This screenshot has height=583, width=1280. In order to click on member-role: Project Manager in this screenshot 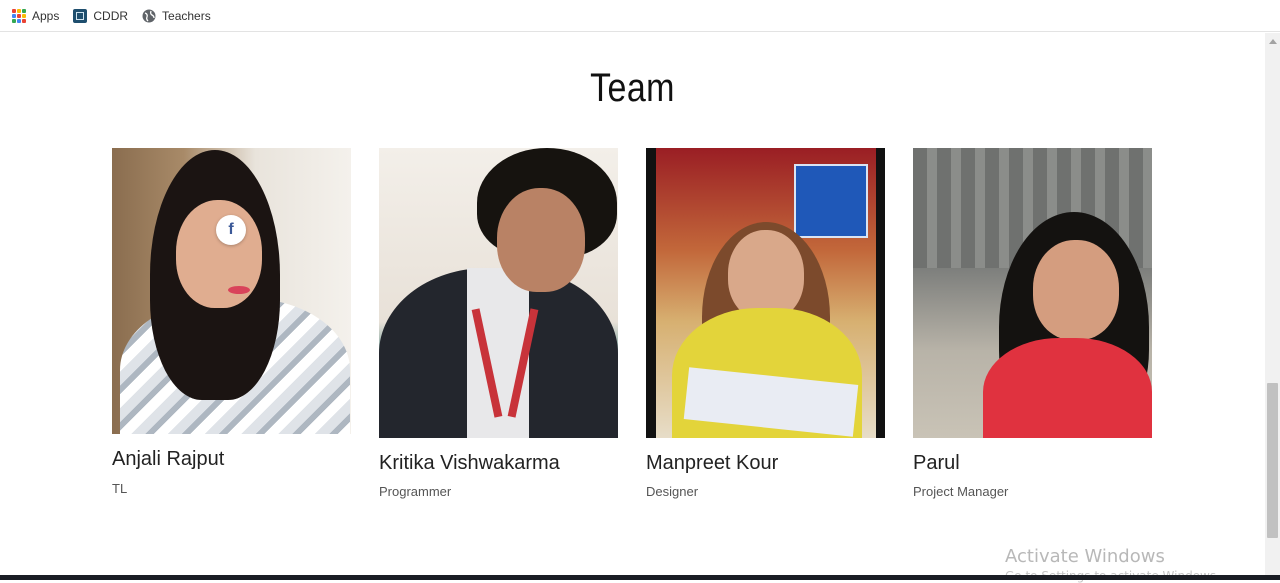, I will do `click(961, 491)`.